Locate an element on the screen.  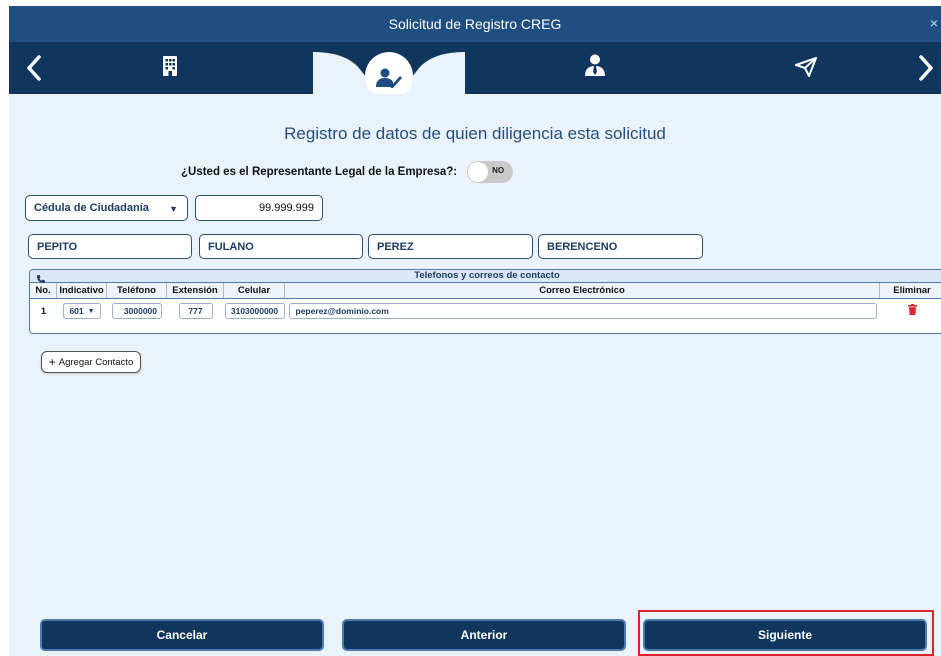
previous-button: Anterior is located at coordinates (484, 635).